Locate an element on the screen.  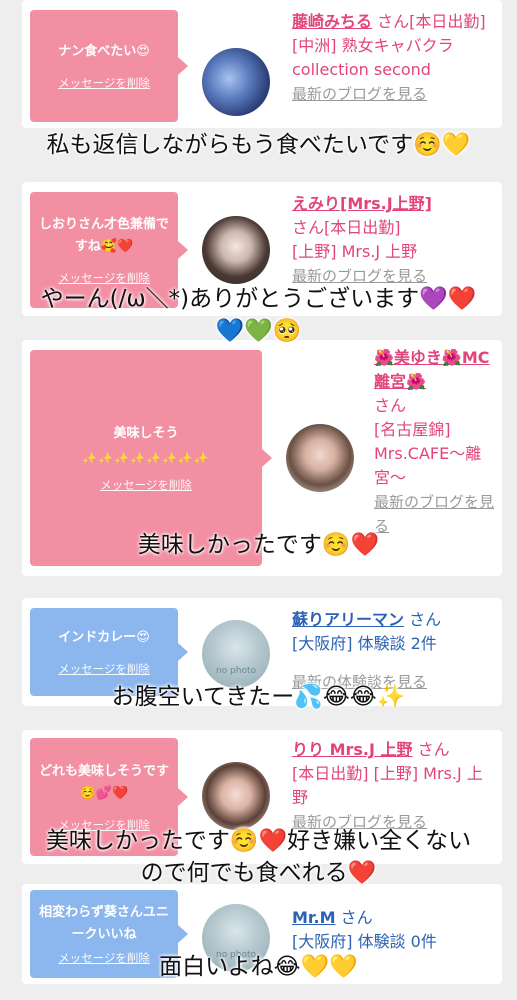
profile-name-link: りり Mrs.J 上野 is located at coordinates (352, 749).